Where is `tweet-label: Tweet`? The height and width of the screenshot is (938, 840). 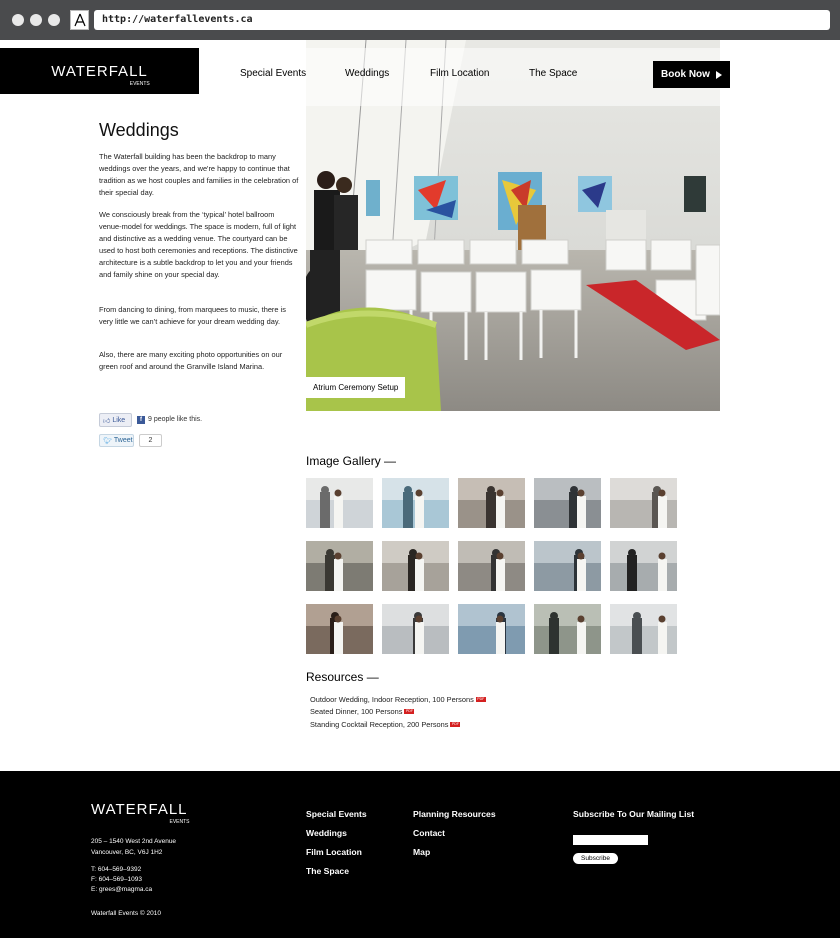
tweet-label: Tweet is located at coordinates (123, 440).